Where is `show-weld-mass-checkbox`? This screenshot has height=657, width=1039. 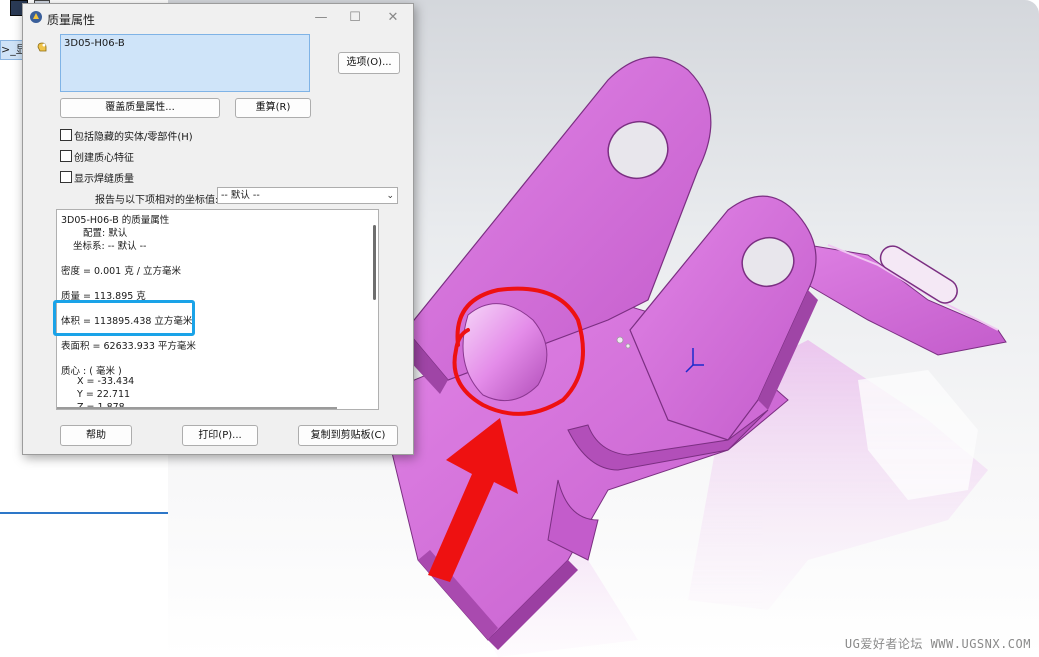
show-weld-mass-checkbox is located at coordinates (66, 177).